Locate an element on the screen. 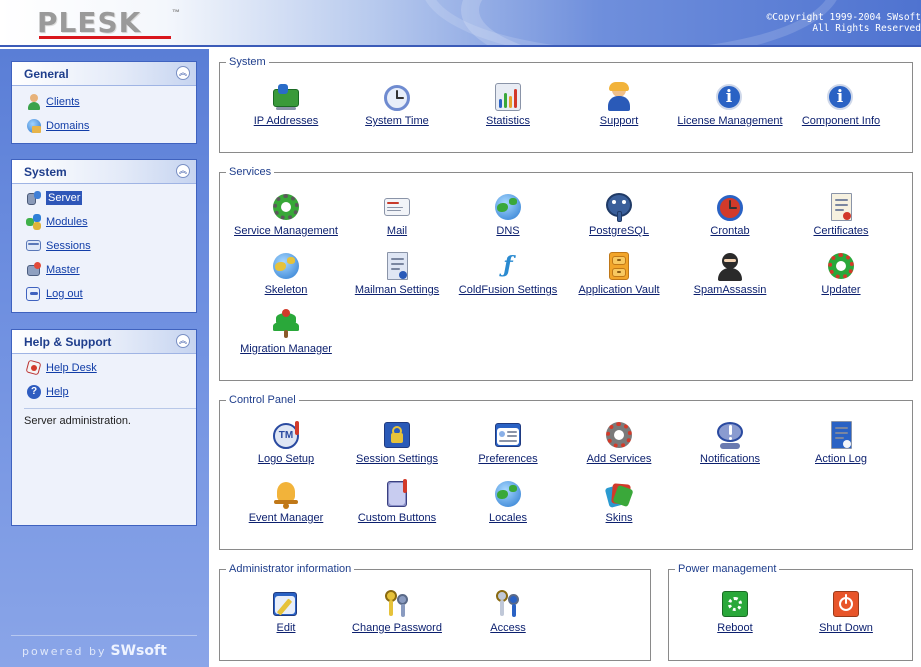 The height and width of the screenshot is (667, 921). sidebar-item-label: Sessions is located at coordinates (68, 246).